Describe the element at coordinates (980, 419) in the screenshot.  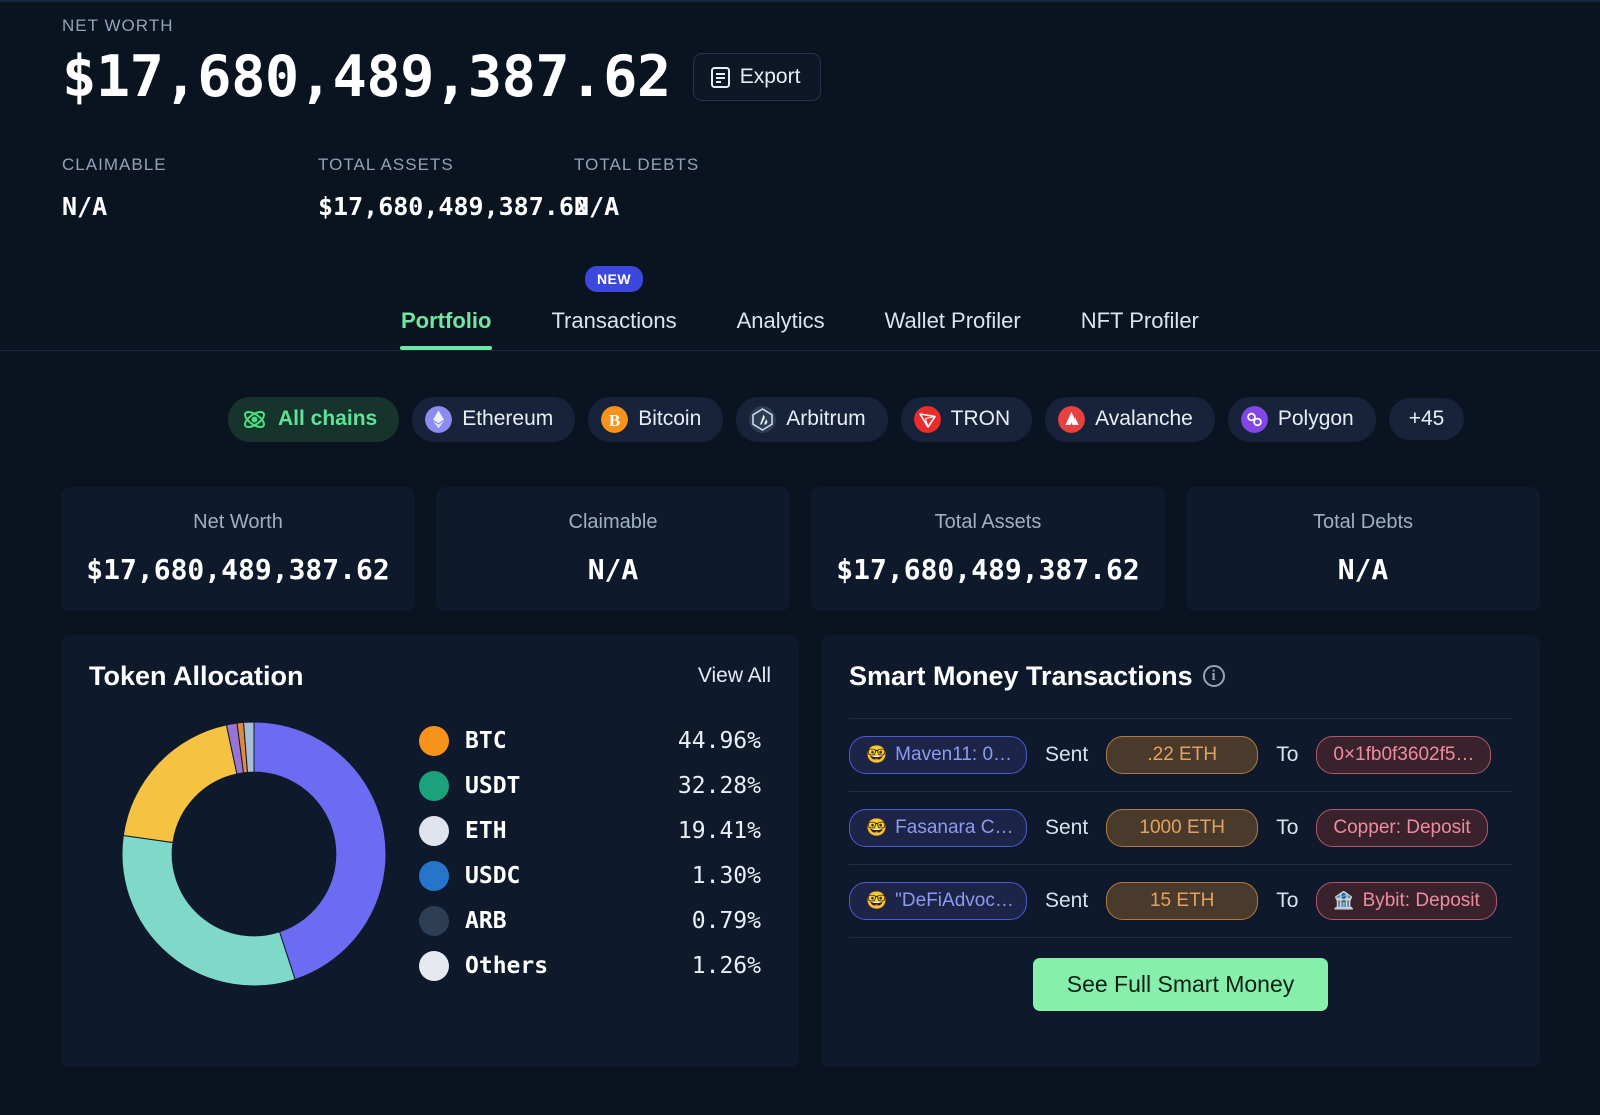
I see `chain-chip-label: TRON` at that location.